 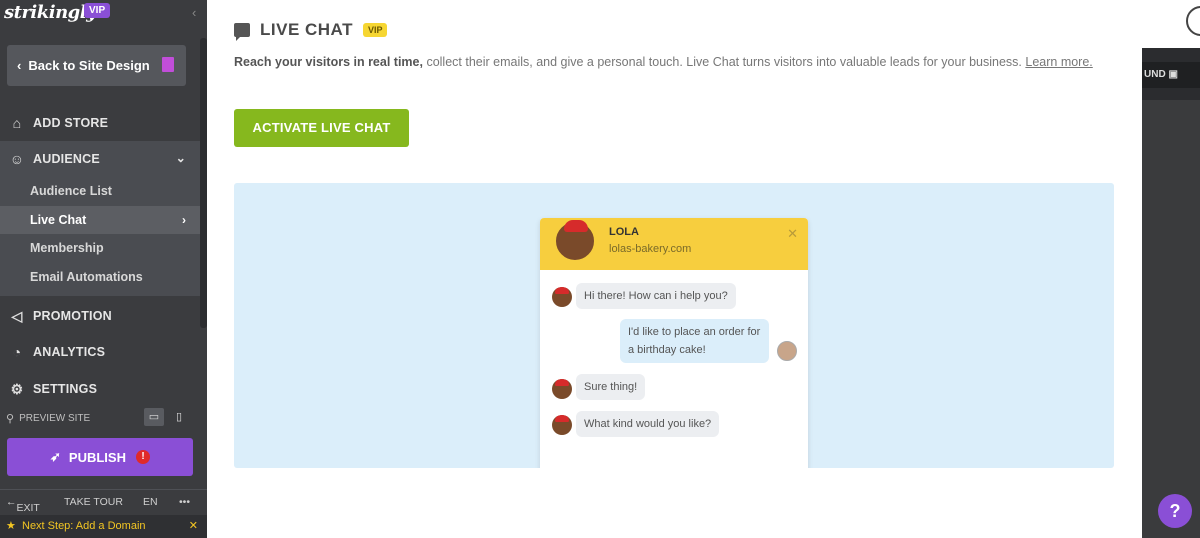 I want to click on nav-audience: ☺ AUDIENCE ⌄, so click(x=100, y=159).